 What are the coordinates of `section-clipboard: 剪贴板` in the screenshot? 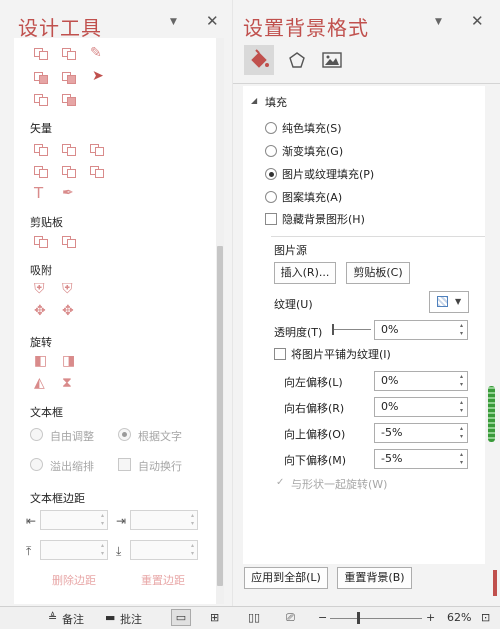 It's located at (46, 222).